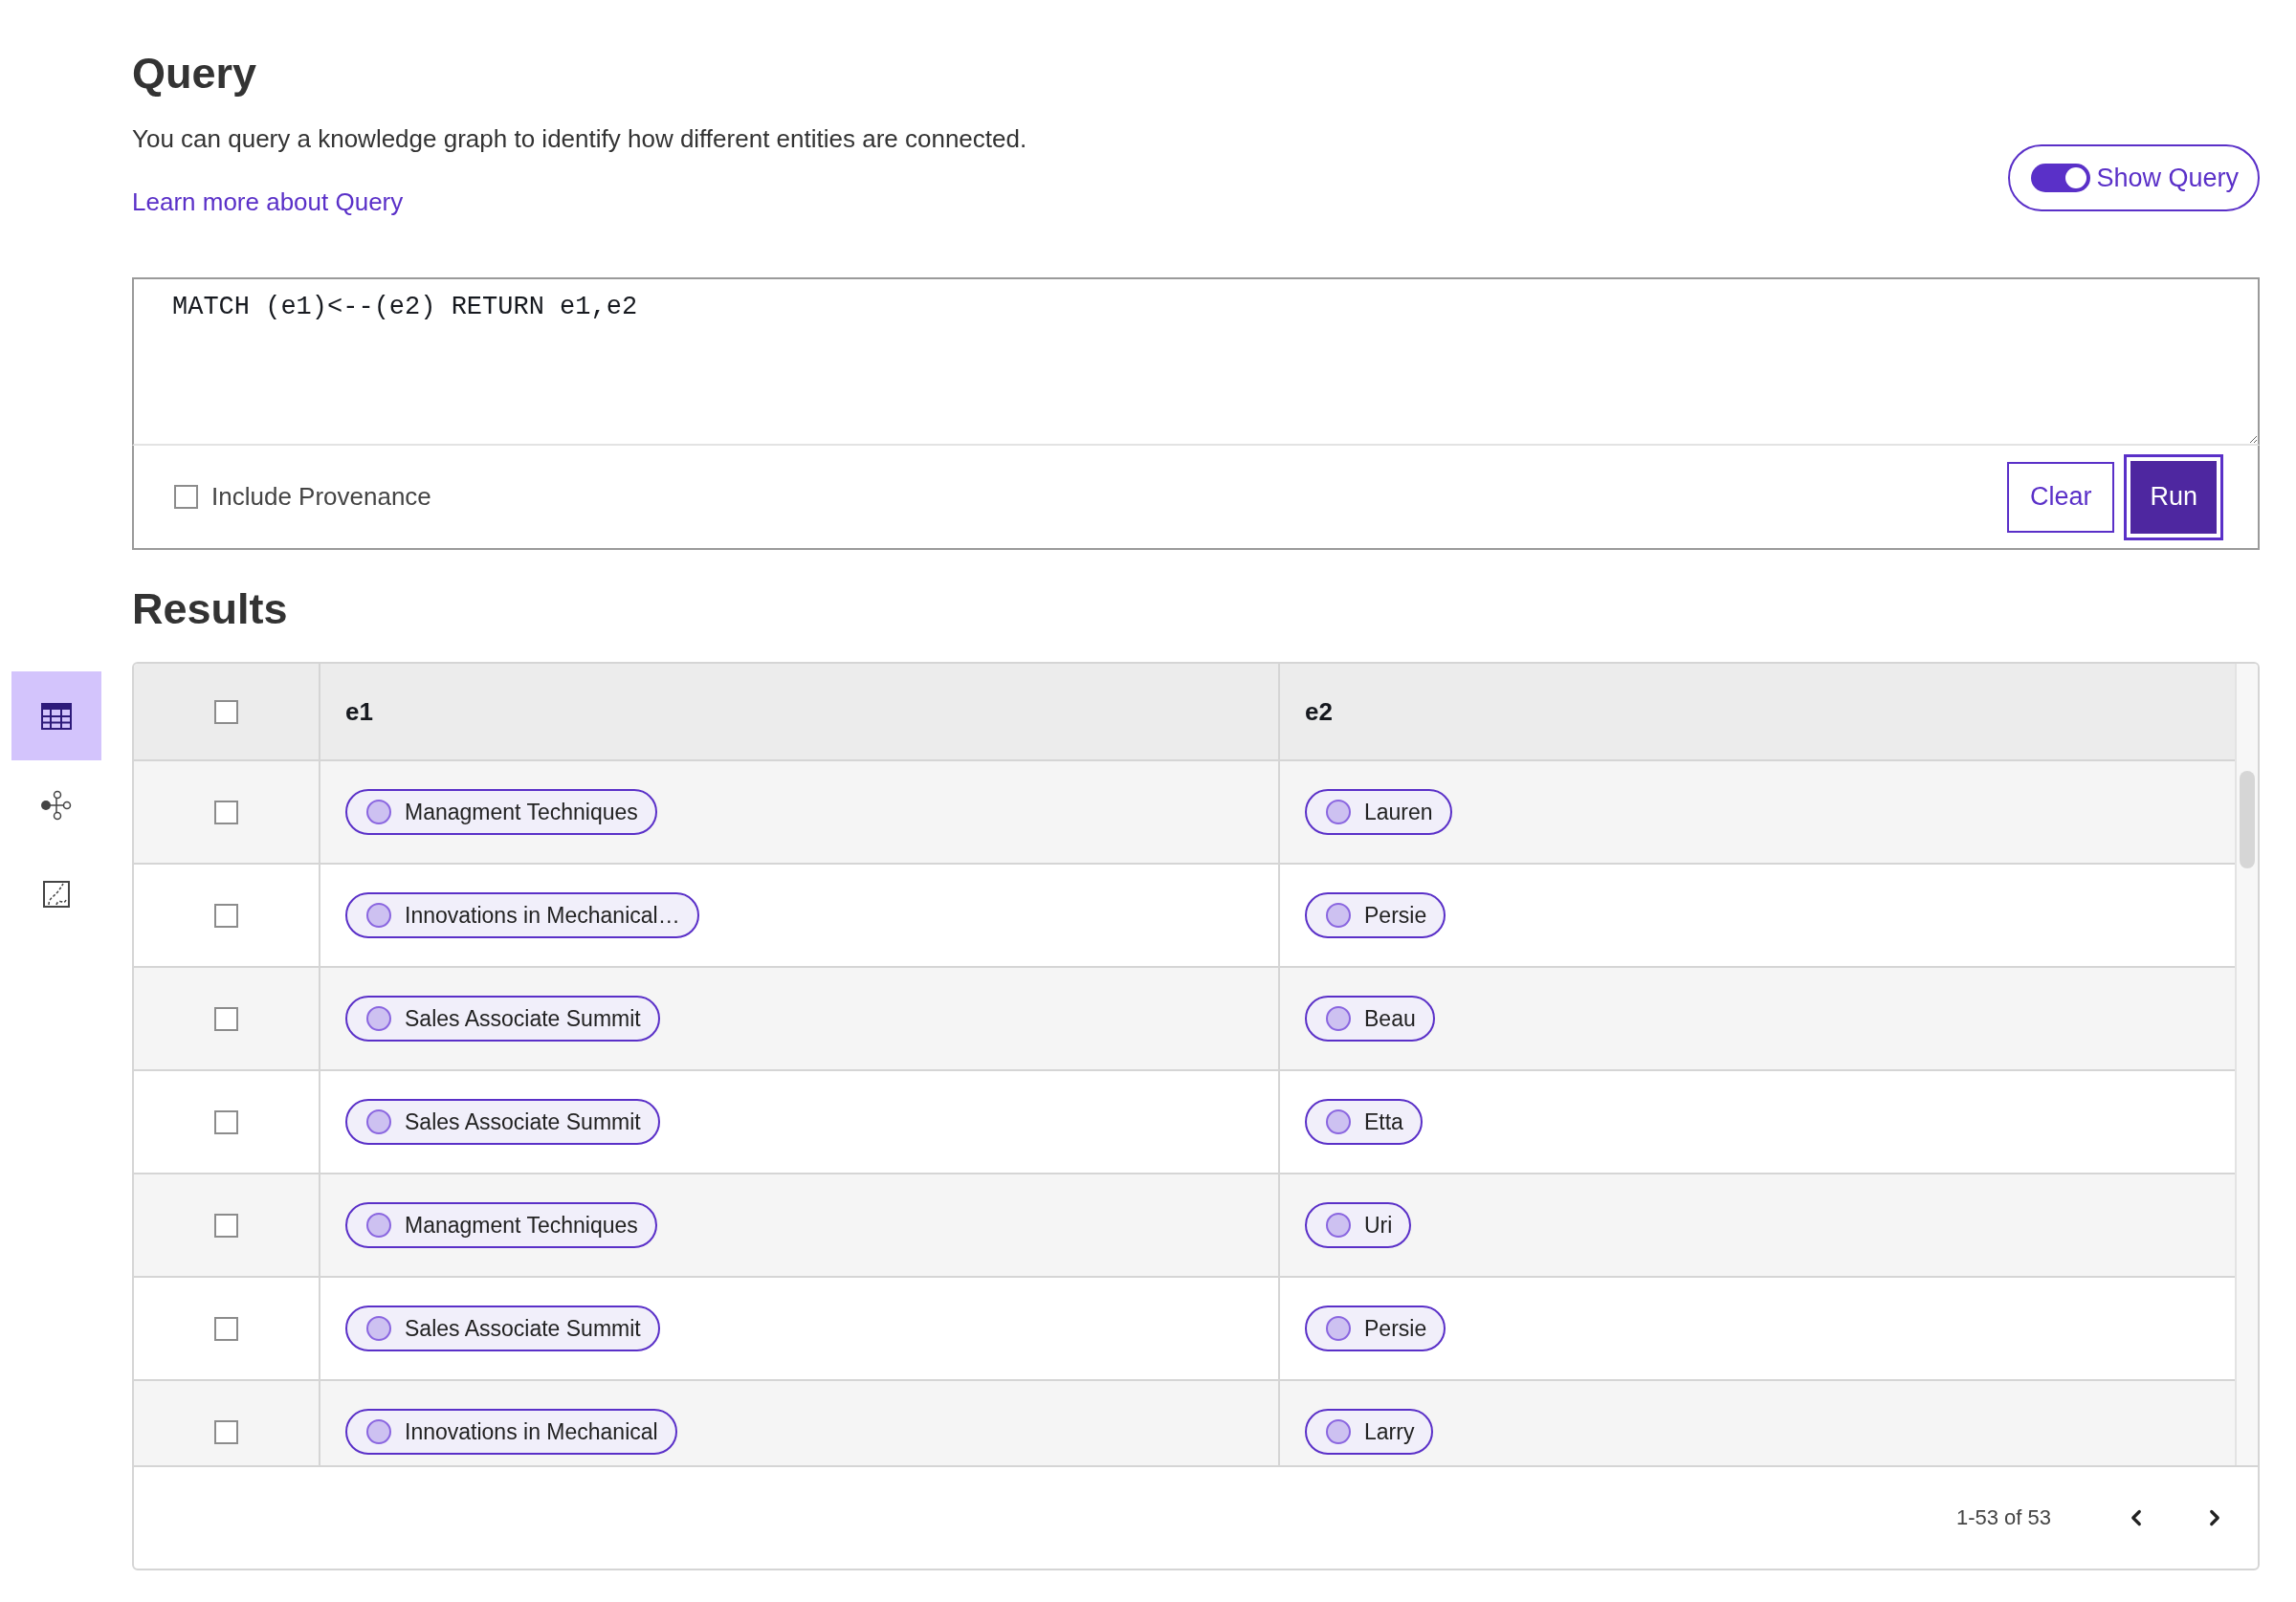 The width and height of the screenshot is (2296, 1602). Describe the element at coordinates (1196, 361) in the screenshot. I see `query-field: MATCH (e1)<--(e2) RETURN e1,e2` at that location.